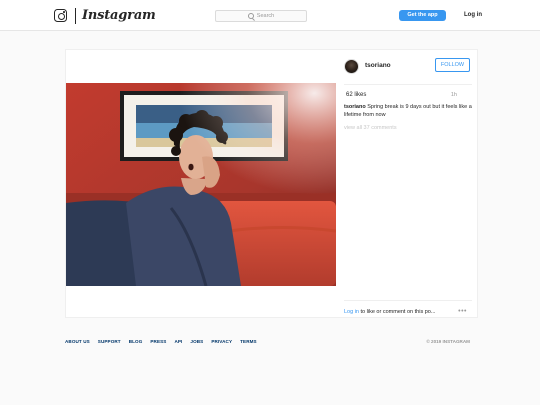 The width and height of the screenshot is (540, 405). I want to click on get-the-app-button: Get the app, so click(422, 15).